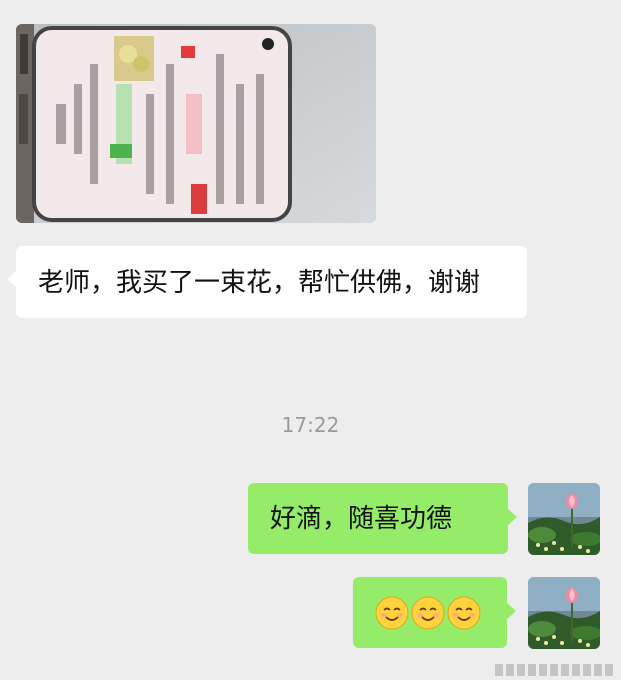 The width and height of the screenshot is (621, 680). What do you see at coordinates (310, 425) in the screenshot?
I see `timestamp: 17:22` at bounding box center [310, 425].